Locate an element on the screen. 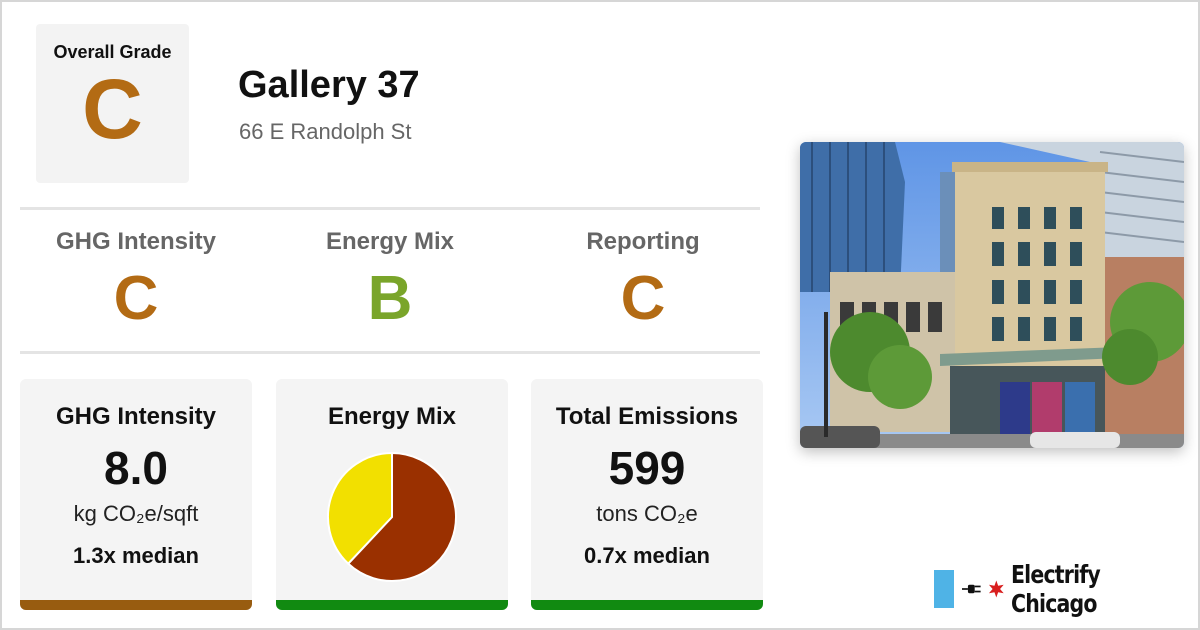 Image resolution: width=1200 pixels, height=630 pixels. energy-mix-pie-chart is located at coordinates (392, 516).